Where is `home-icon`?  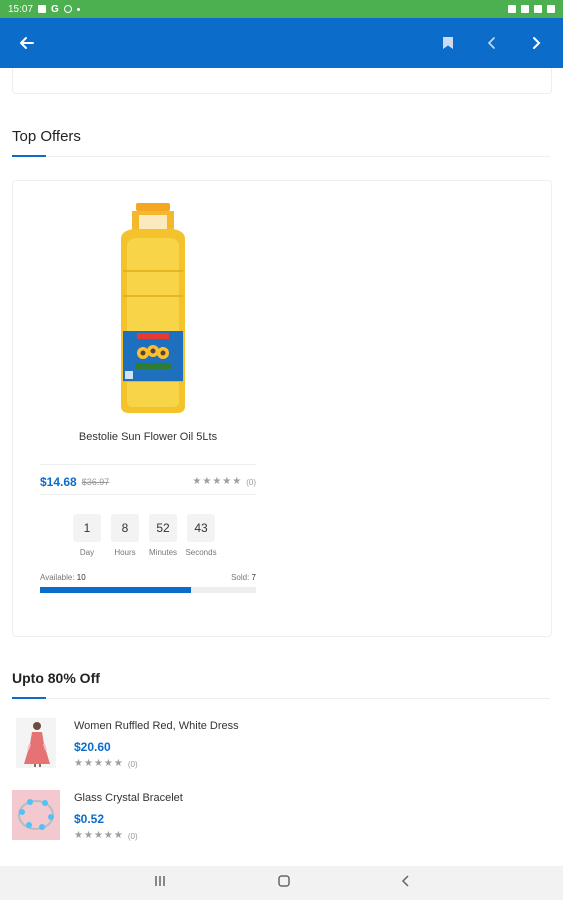 home-icon is located at coordinates (283, 880).